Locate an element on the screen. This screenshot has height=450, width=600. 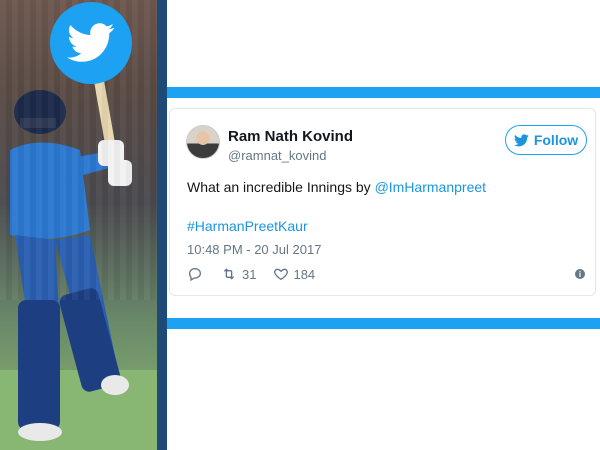
hashtag-link: #HarmanPreetKaur is located at coordinates (247, 226).